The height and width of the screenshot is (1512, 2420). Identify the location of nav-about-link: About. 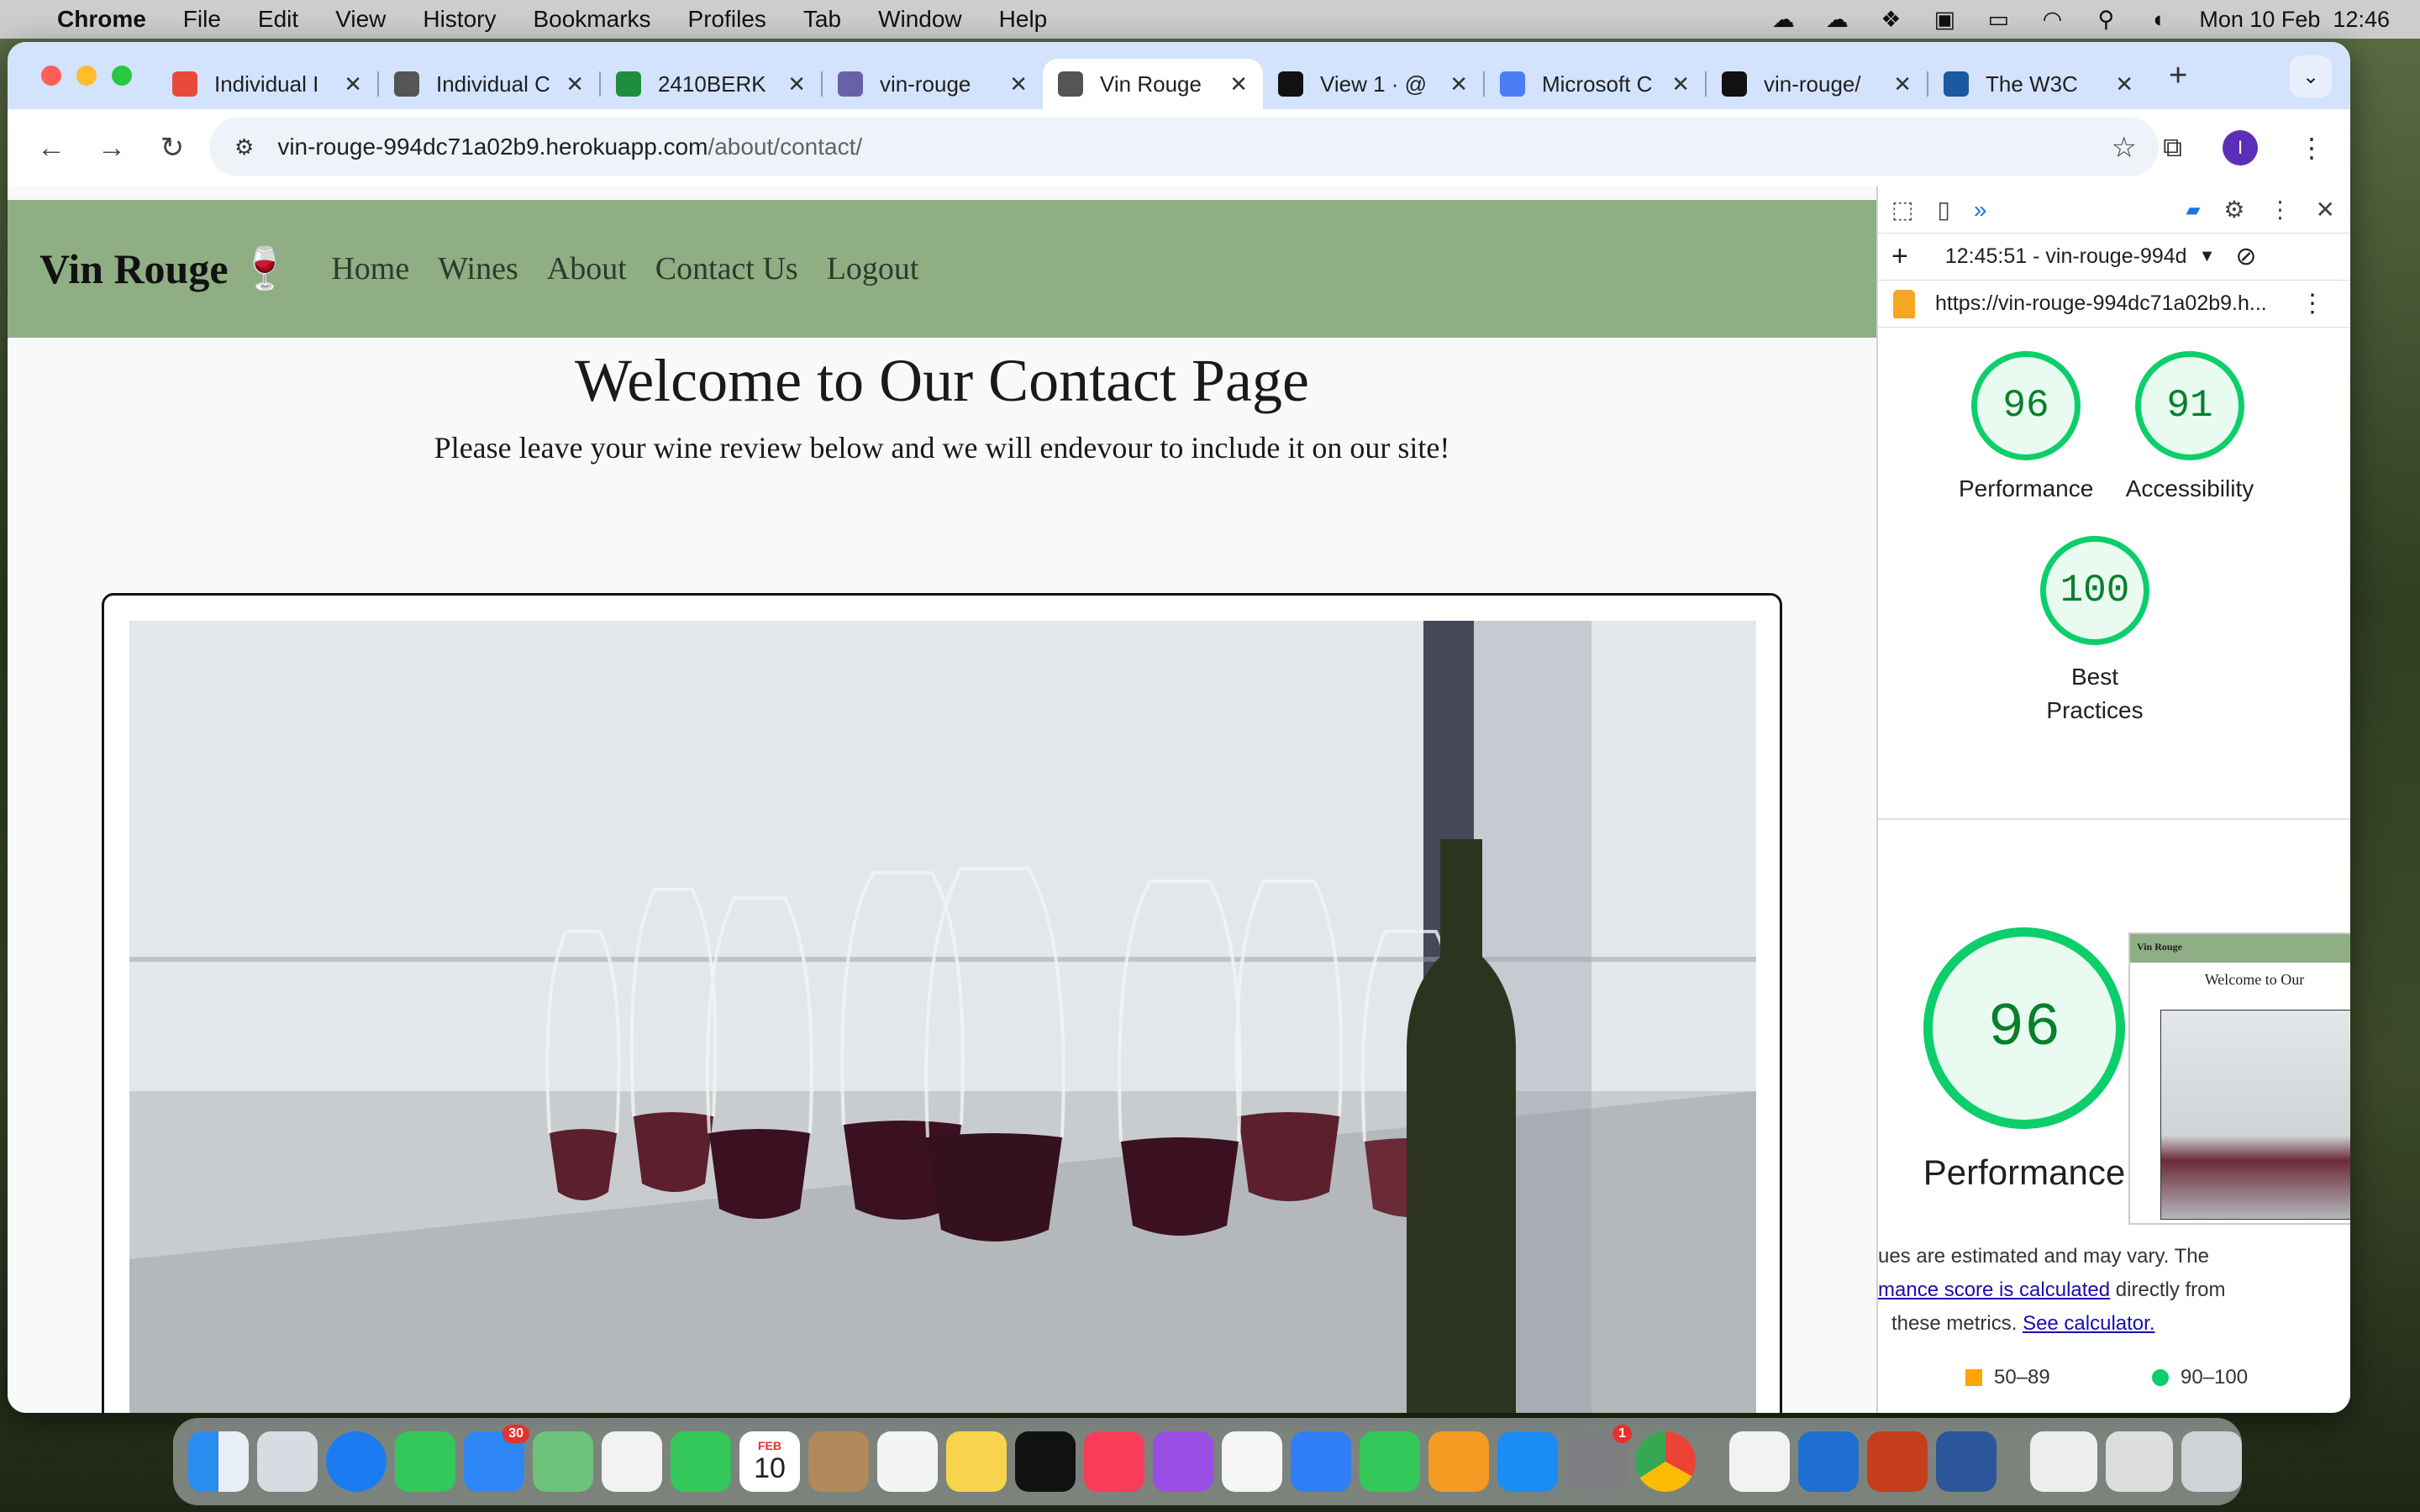
(587, 268).